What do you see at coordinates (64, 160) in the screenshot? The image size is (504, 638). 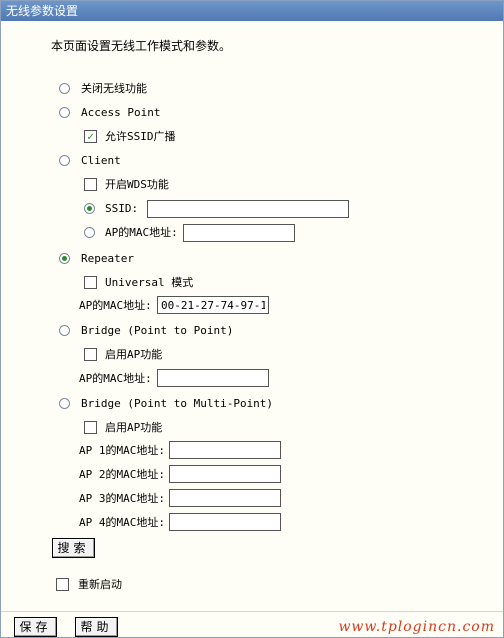 I see `radio-client` at bounding box center [64, 160].